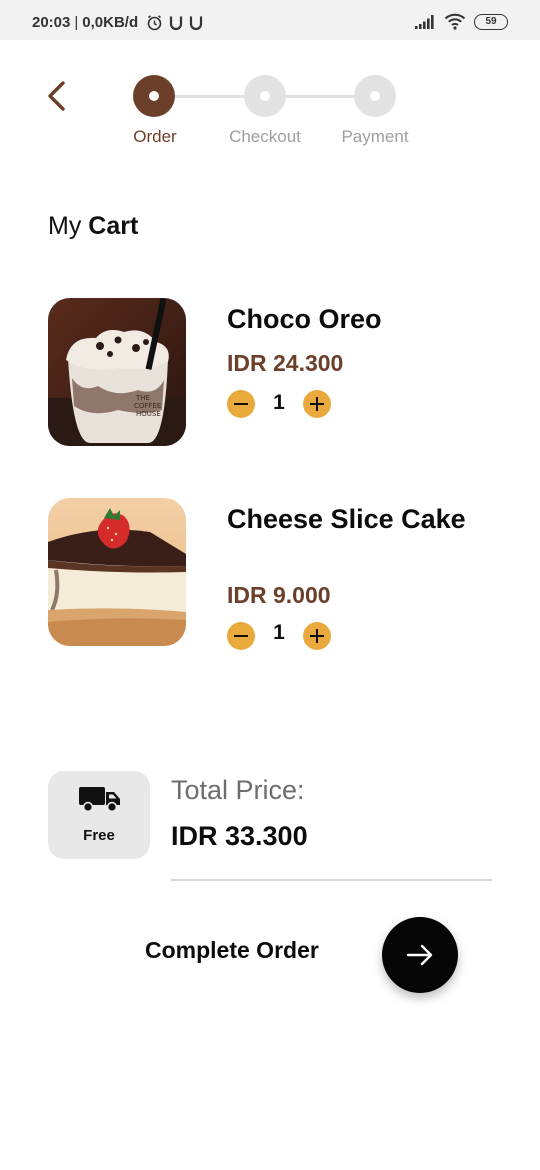 This screenshot has height=1170, width=540. What do you see at coordinates (491, 21) in the screenshot?
I see `battery-icon: 59` at bounding box center [491, 21].